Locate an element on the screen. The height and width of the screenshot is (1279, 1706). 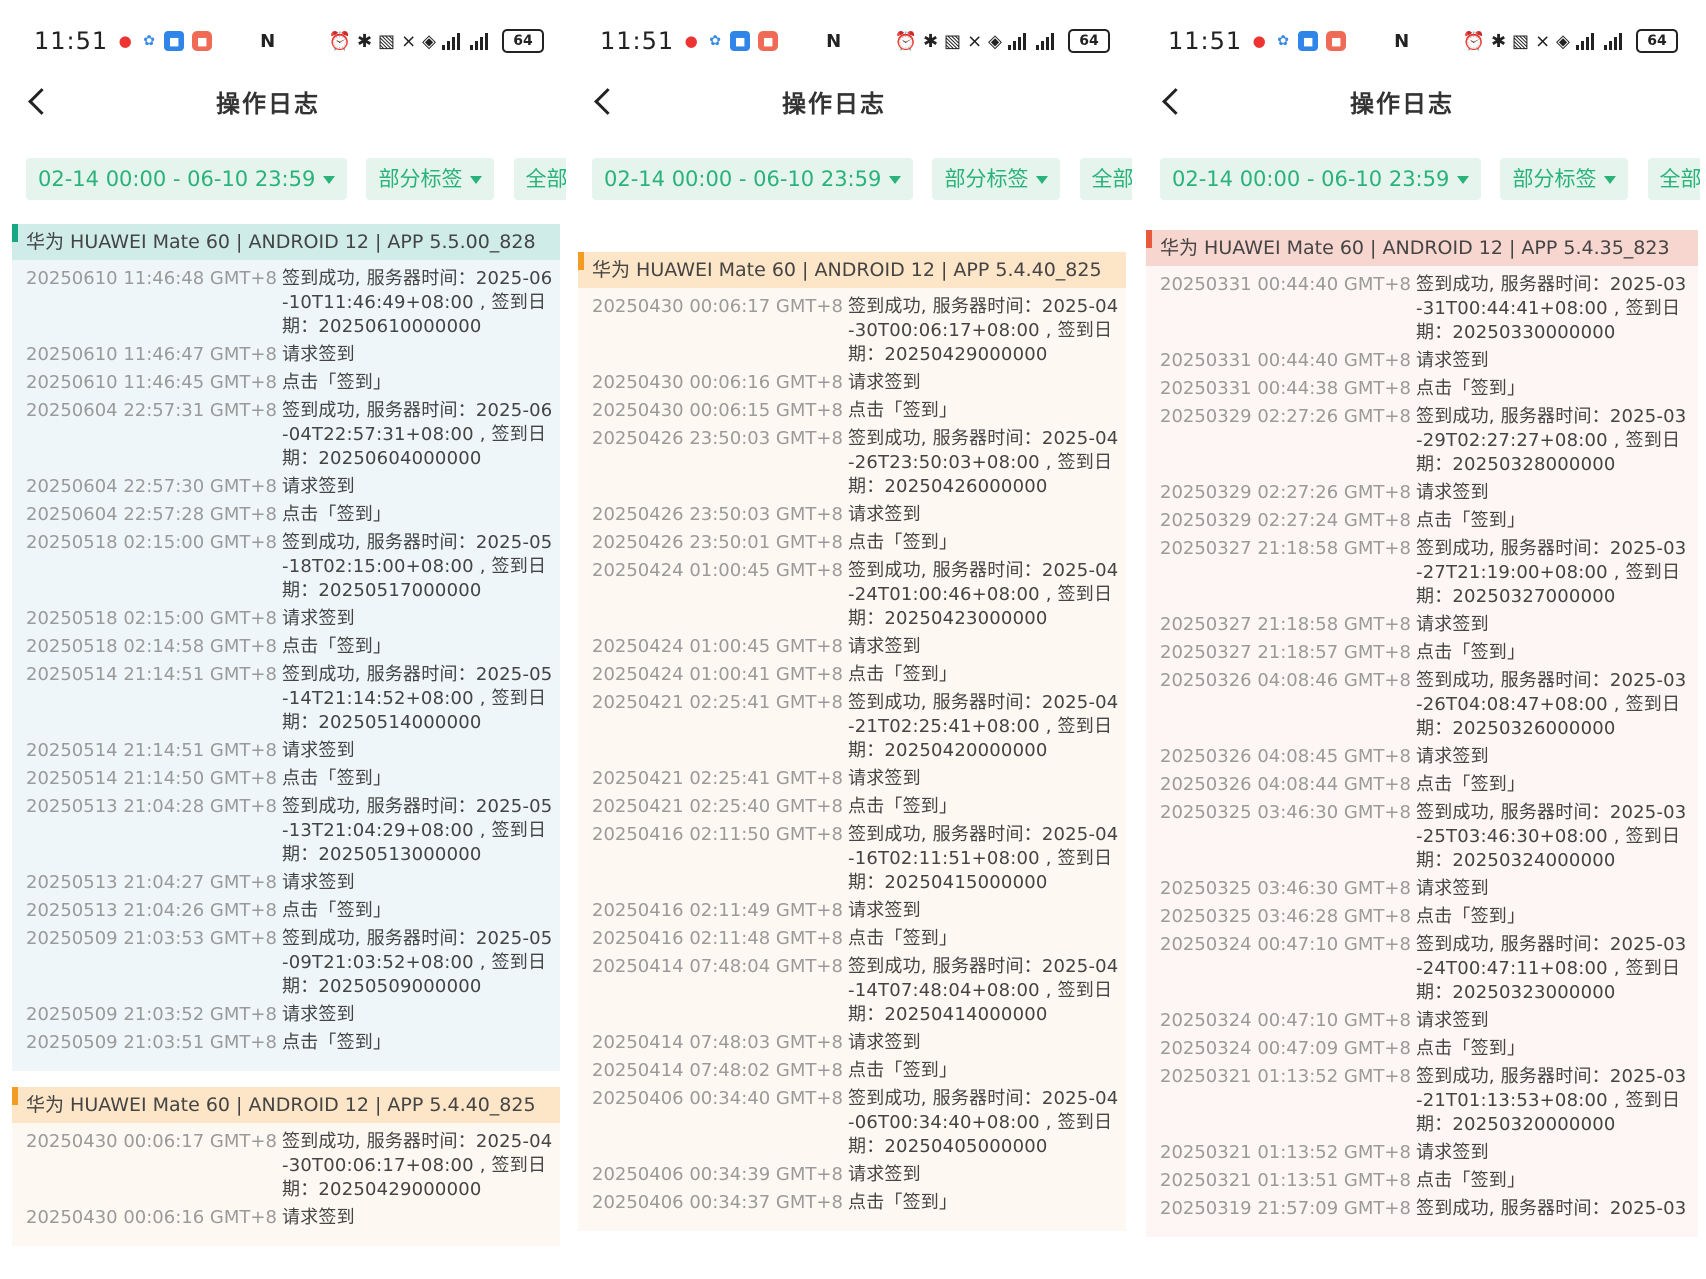
date-range-label: 02-14 00:00 - 06-10 23:59 is located at coordinates (743, 179).